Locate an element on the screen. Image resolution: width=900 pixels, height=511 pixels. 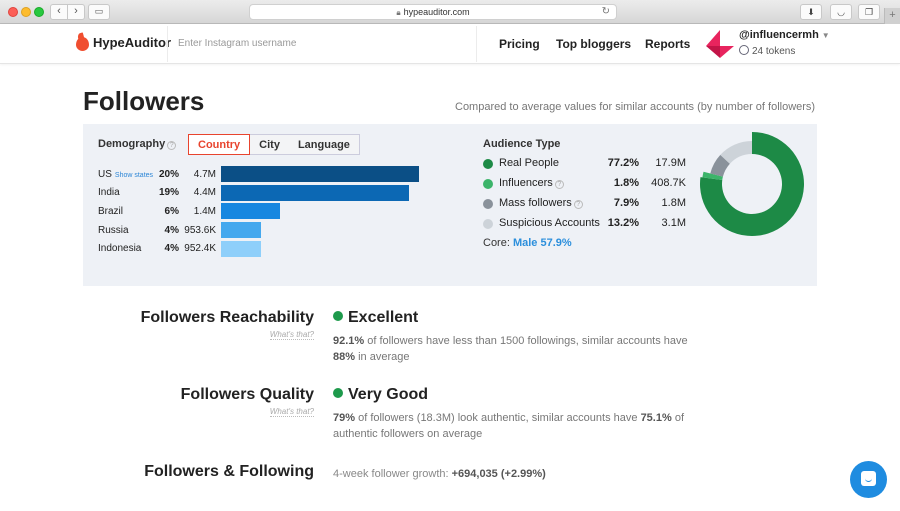
back-button: ‹ is located at coordinates (59, 12).